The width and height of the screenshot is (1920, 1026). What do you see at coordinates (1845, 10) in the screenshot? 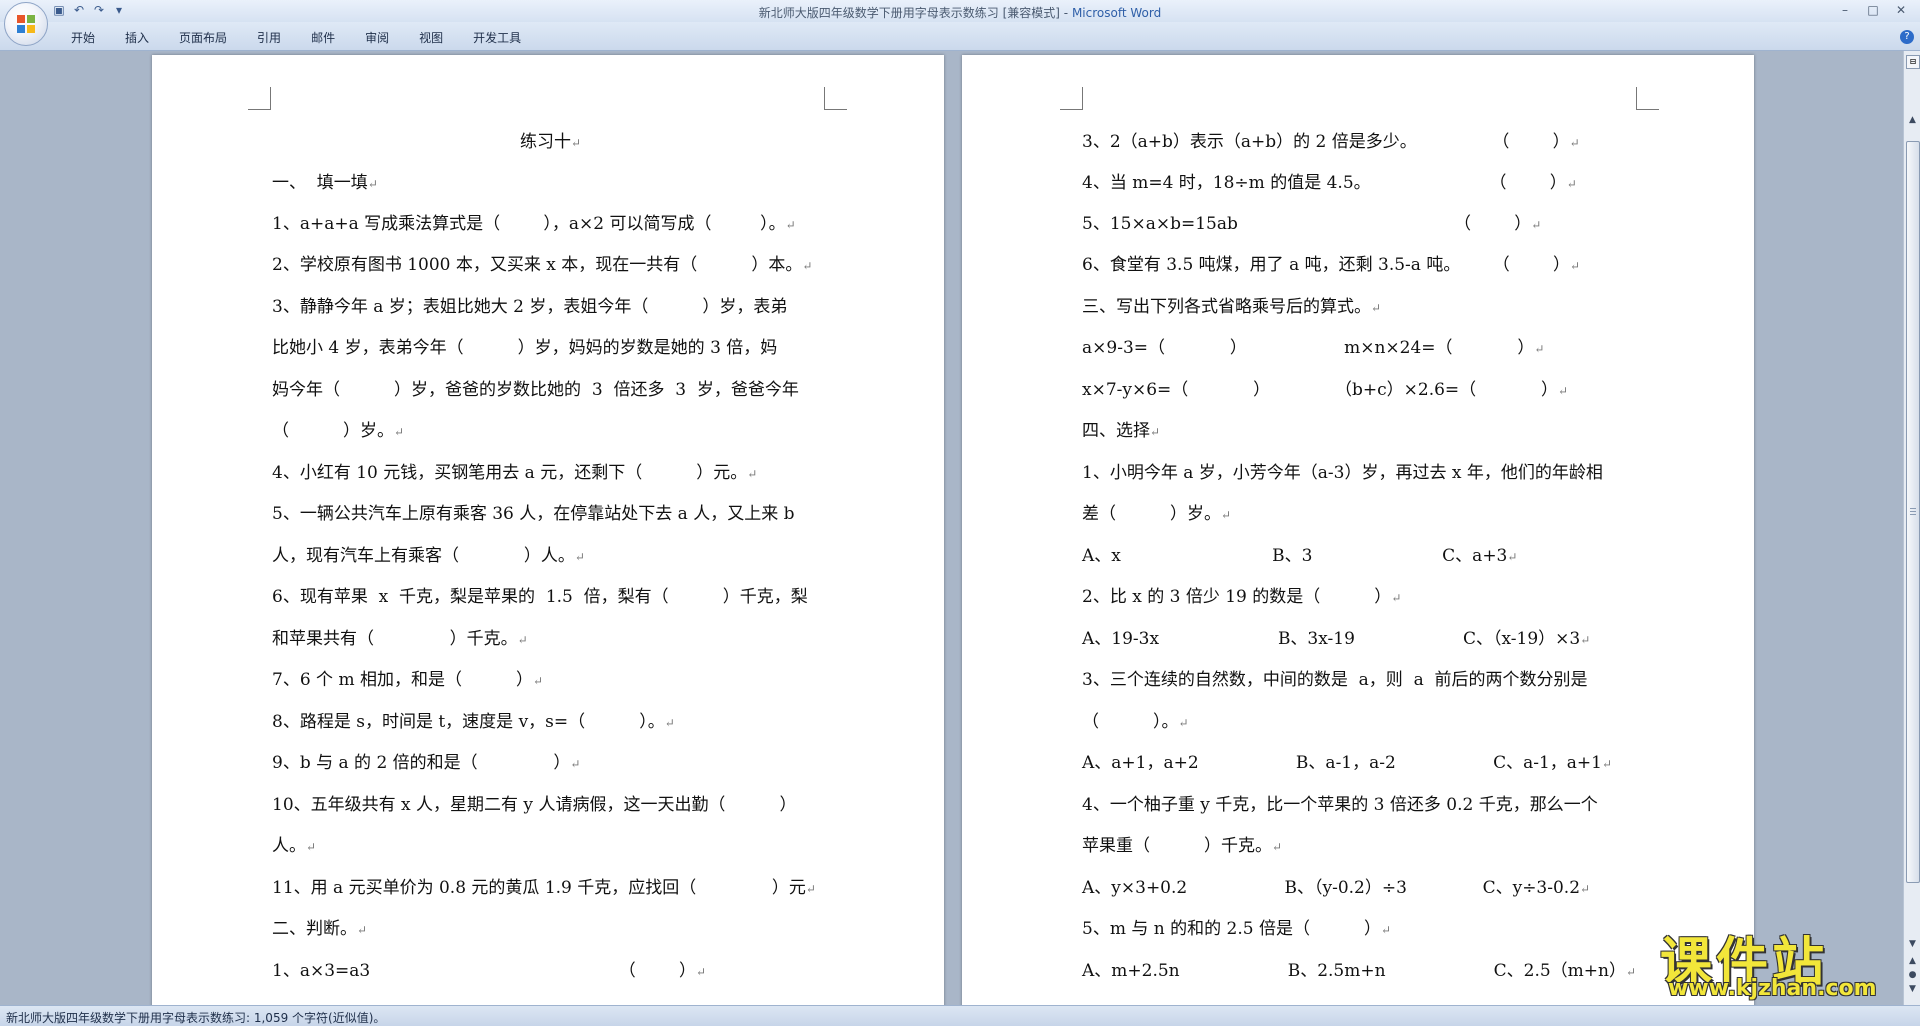
I see `minimize-button: –` at bounding box center [1845, 10].